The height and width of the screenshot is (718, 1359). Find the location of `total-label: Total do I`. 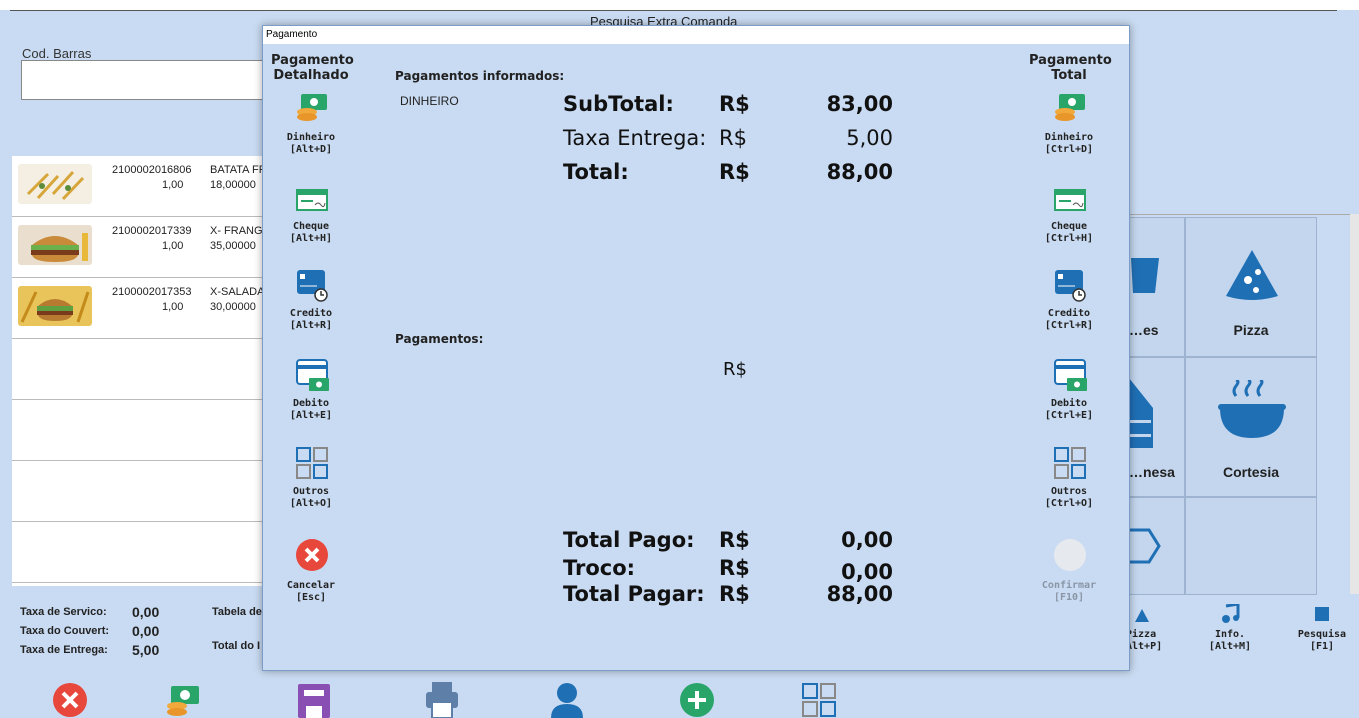

total-label: Total do I is located at coordinates (236, 646).